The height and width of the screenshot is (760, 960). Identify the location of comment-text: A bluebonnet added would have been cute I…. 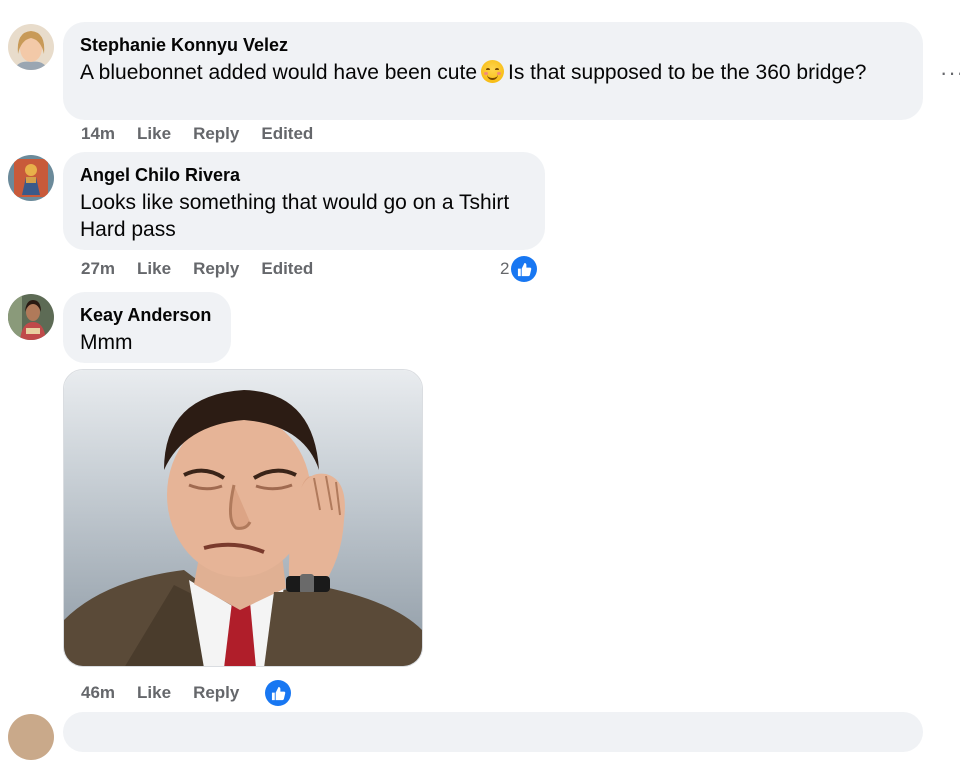
(473, 72).